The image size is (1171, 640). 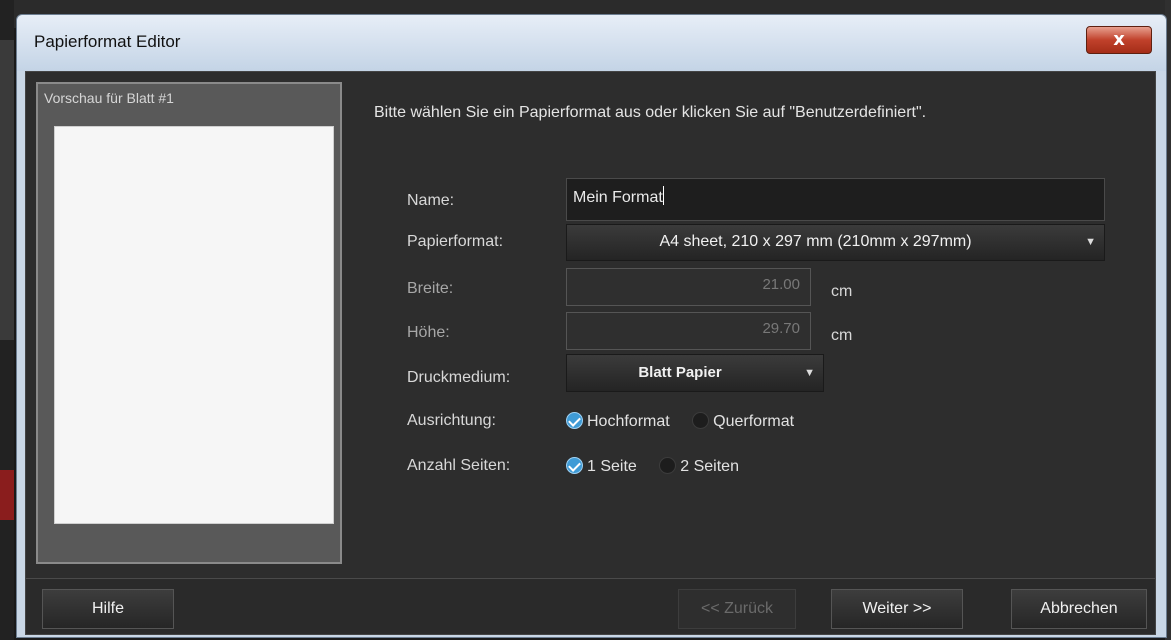 I want to click on next-button: Weiter >>, so click(x=897, y=609).